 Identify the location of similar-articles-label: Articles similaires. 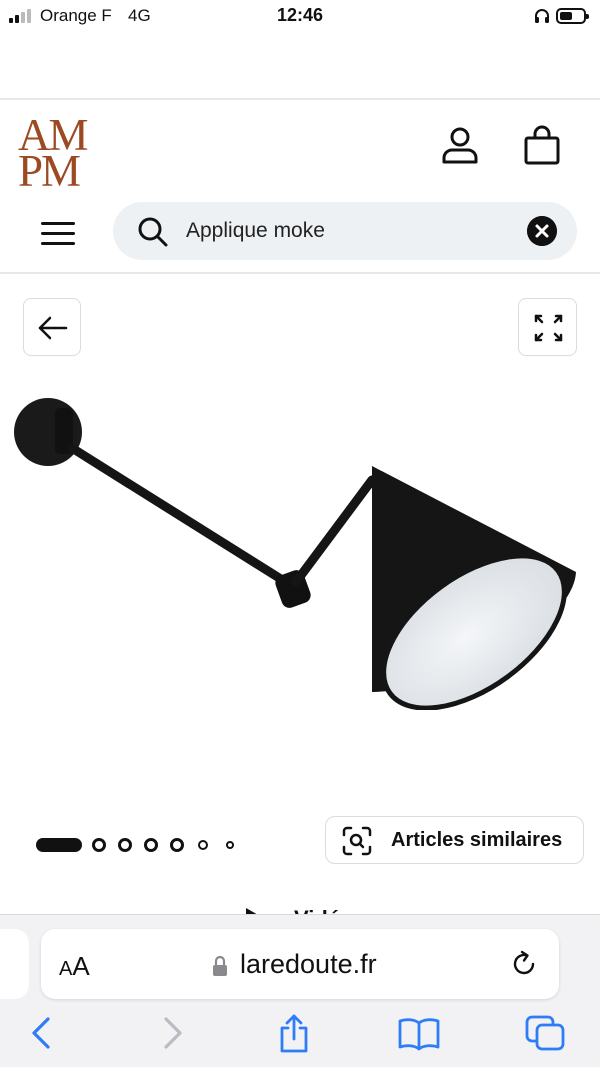
(477, 840).